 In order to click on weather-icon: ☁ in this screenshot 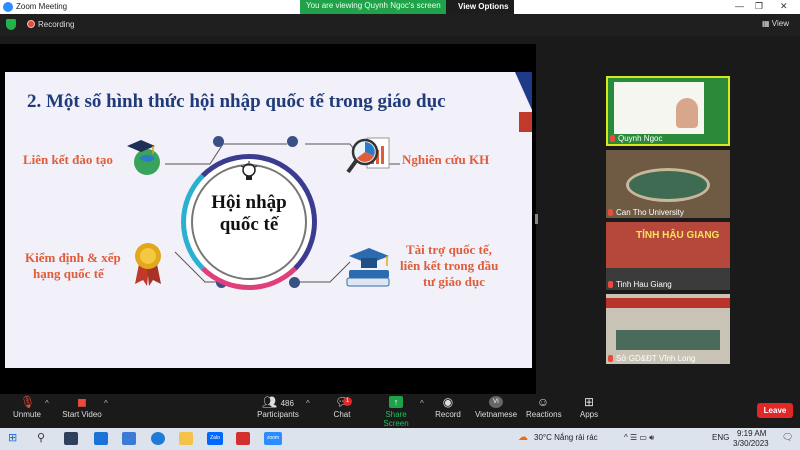, I will do `click(523, 437)`.